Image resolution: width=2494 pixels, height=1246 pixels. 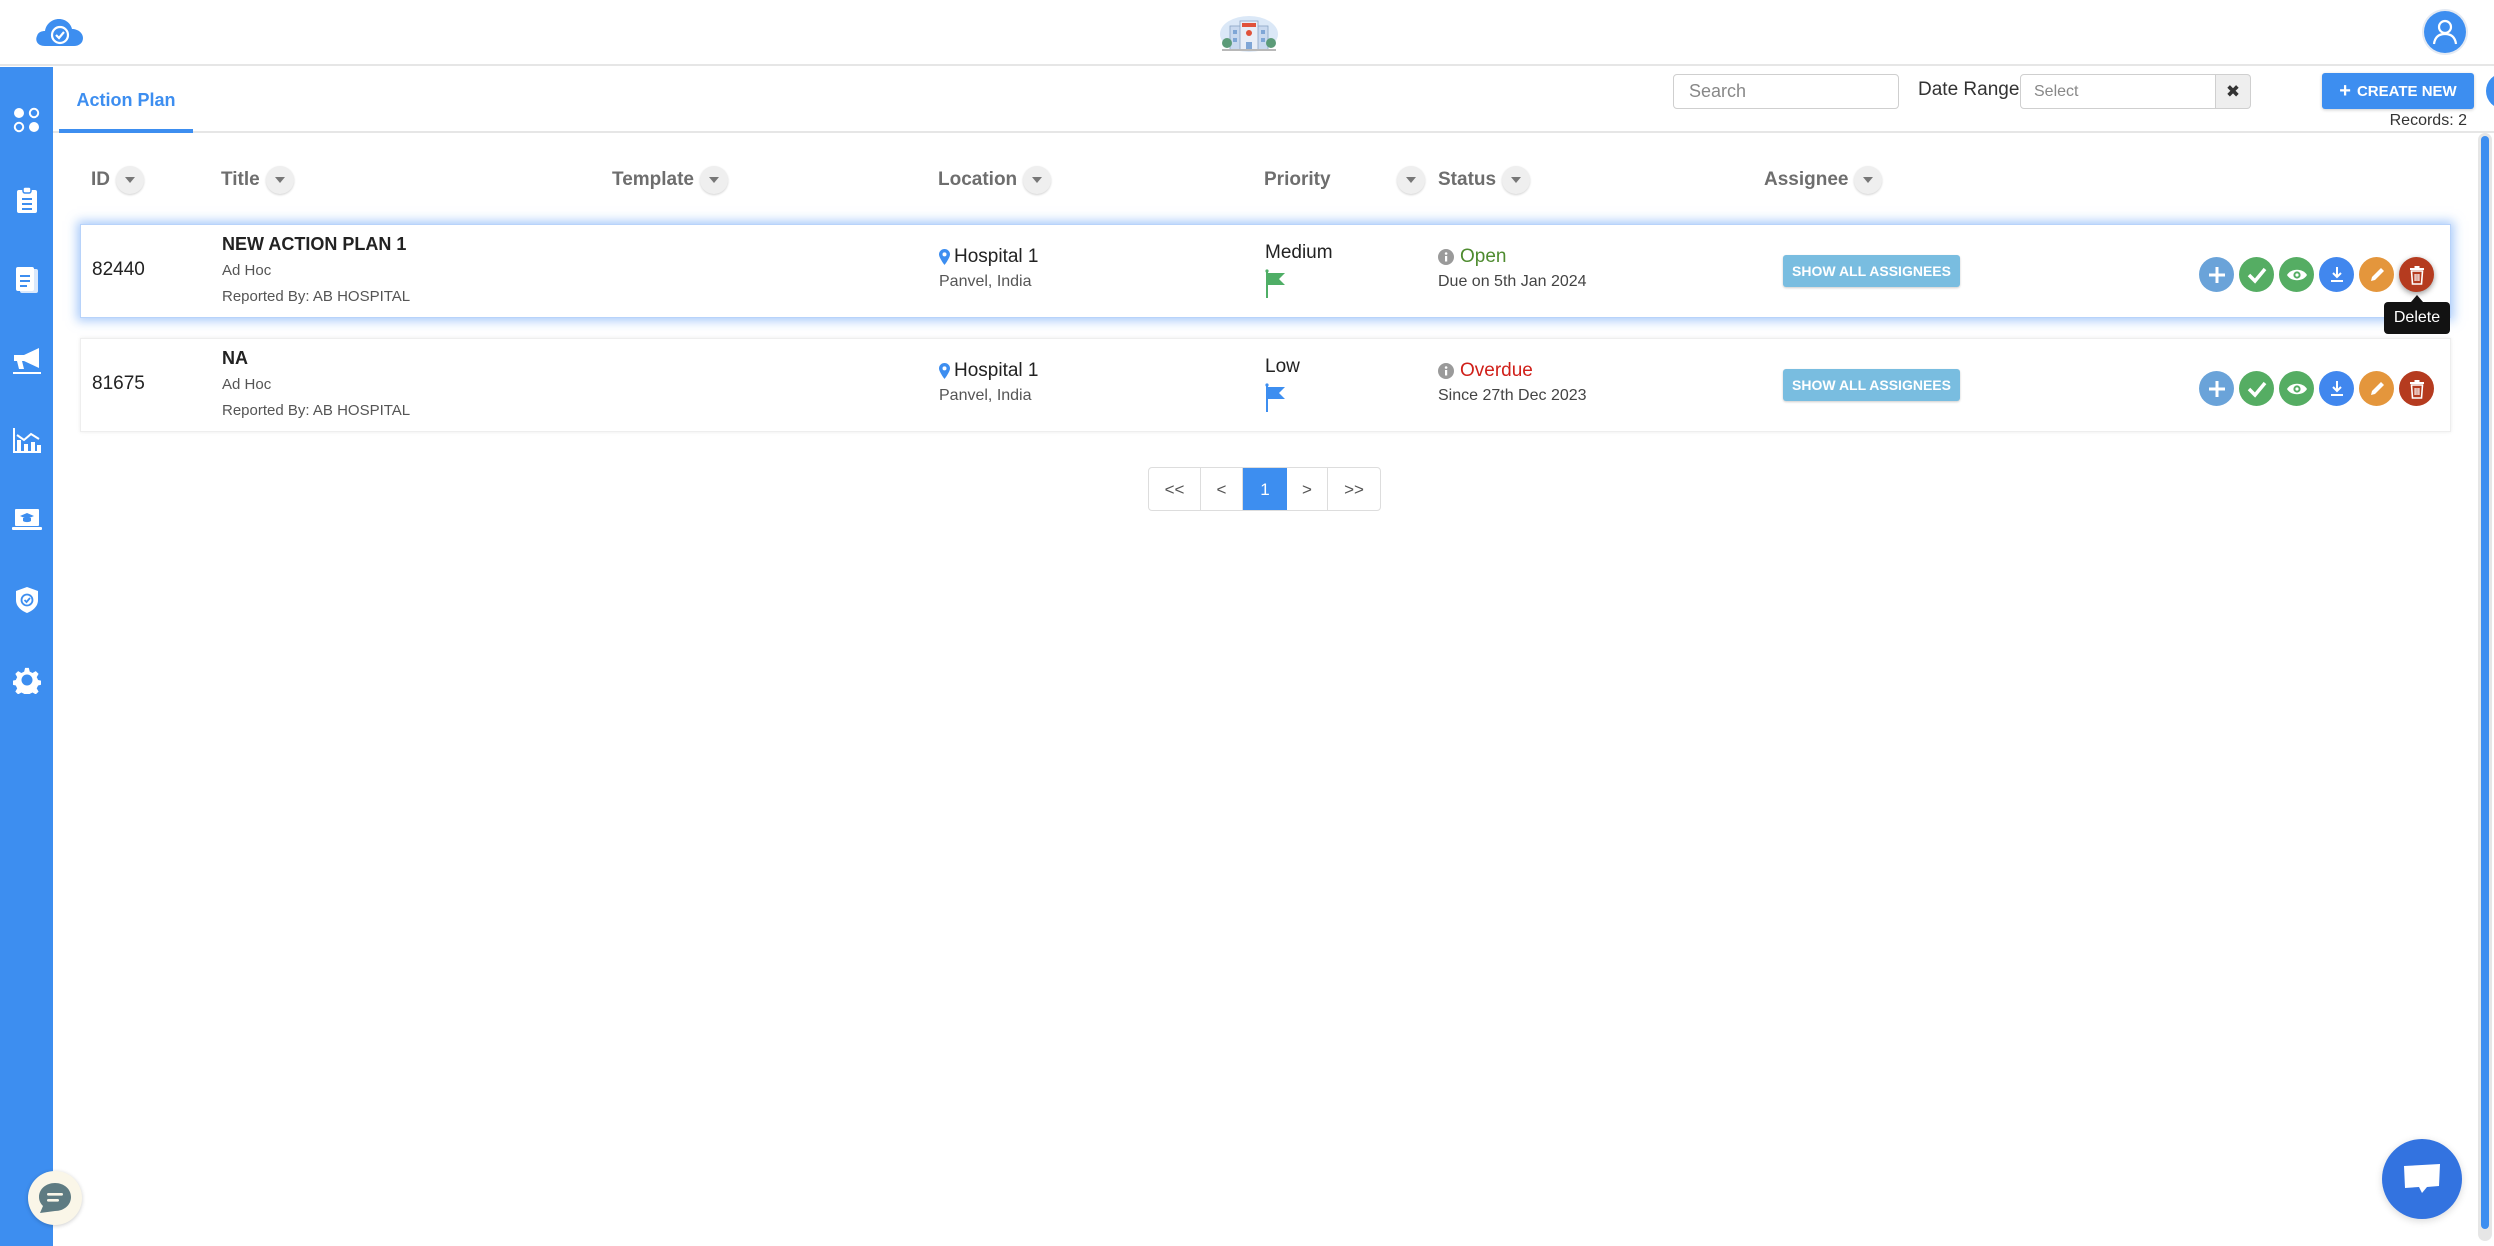 I want to click on sidebar, so click(x=26, y=656).